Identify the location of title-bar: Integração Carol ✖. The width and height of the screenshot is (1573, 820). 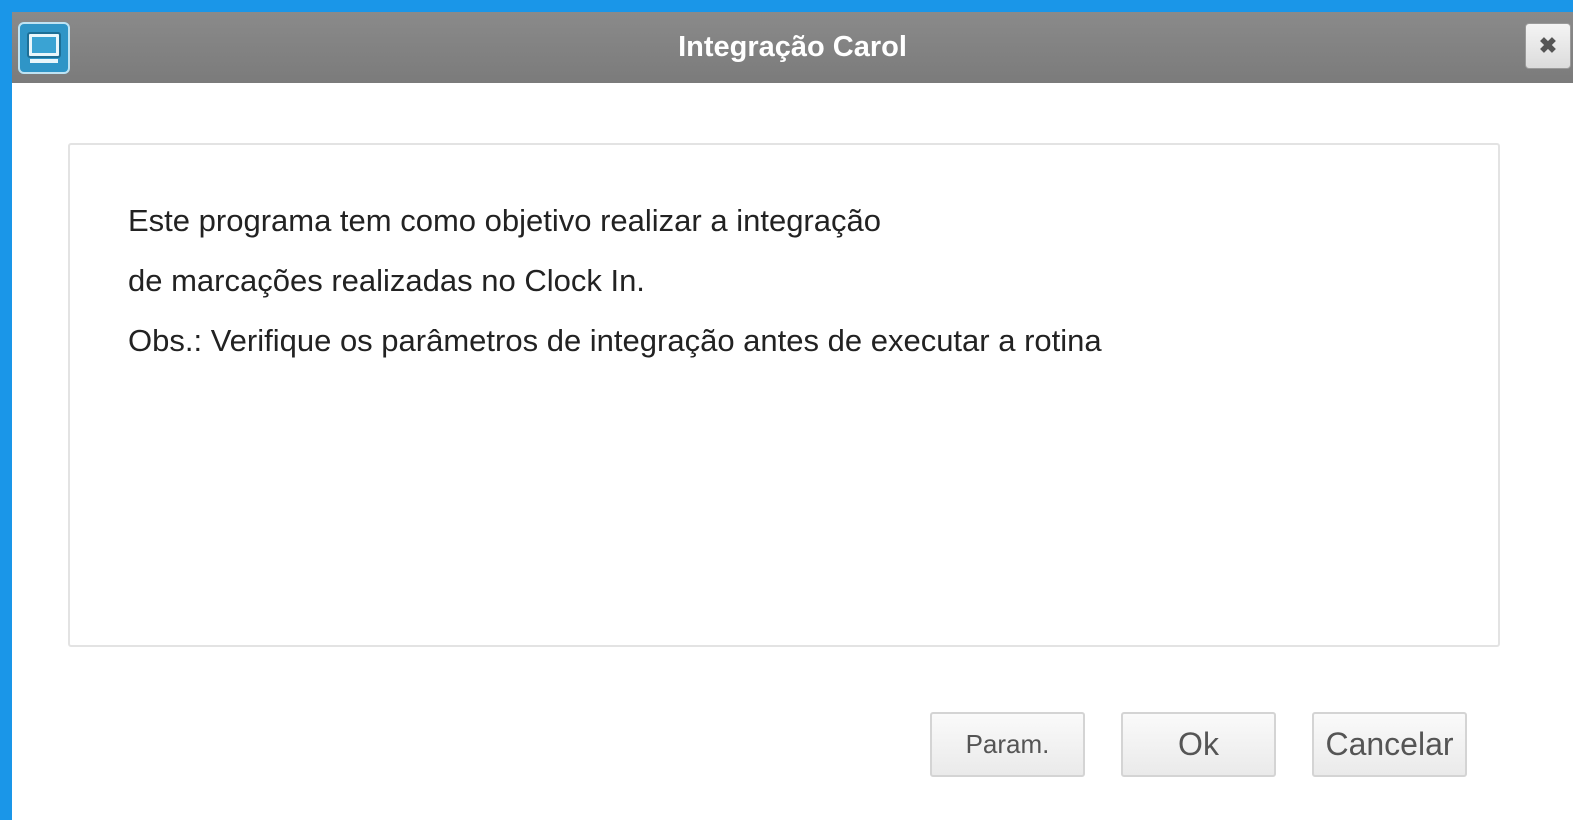
(792, 47).